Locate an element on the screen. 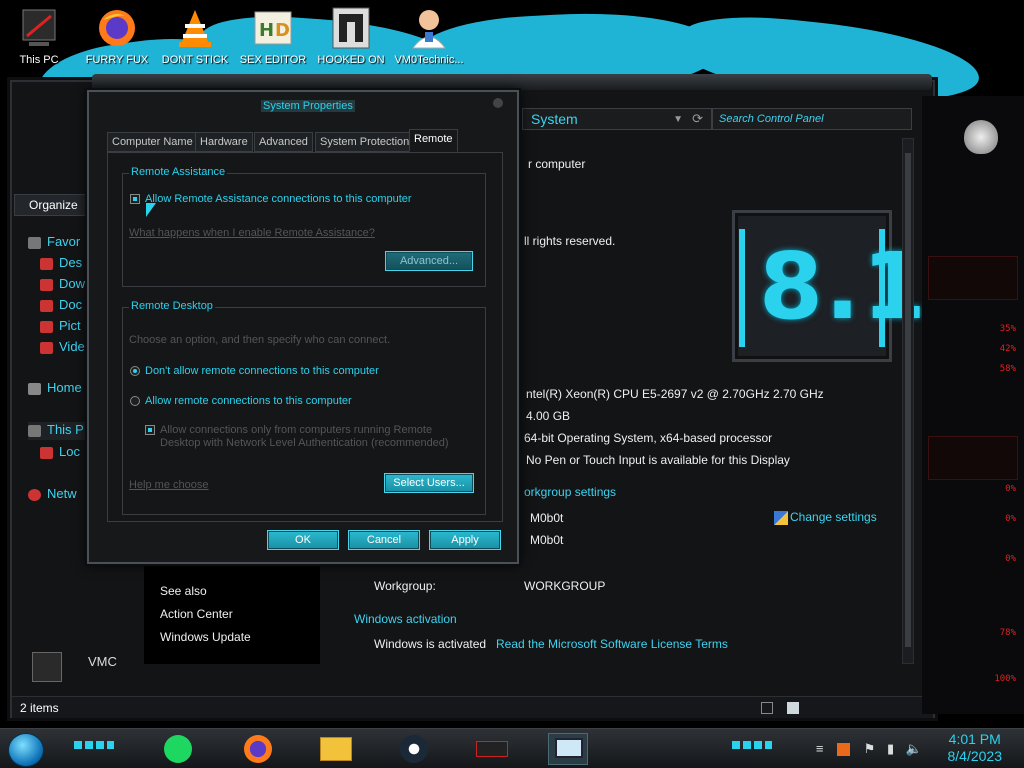  network-icon: ▮ is located at coordinates (890, 748).